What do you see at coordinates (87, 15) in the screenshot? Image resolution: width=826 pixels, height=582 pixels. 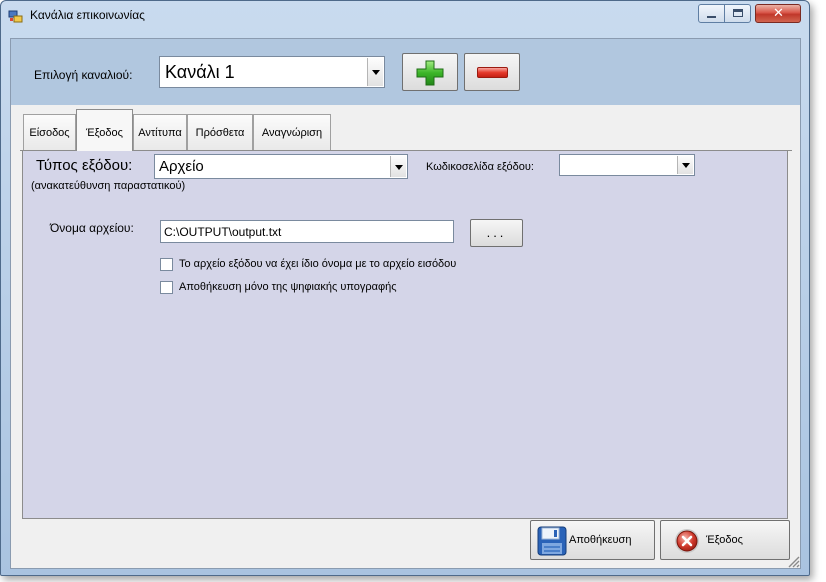 I see `window-title: Κανάλια επικοινωνίας` at bounding box center [87, 15].